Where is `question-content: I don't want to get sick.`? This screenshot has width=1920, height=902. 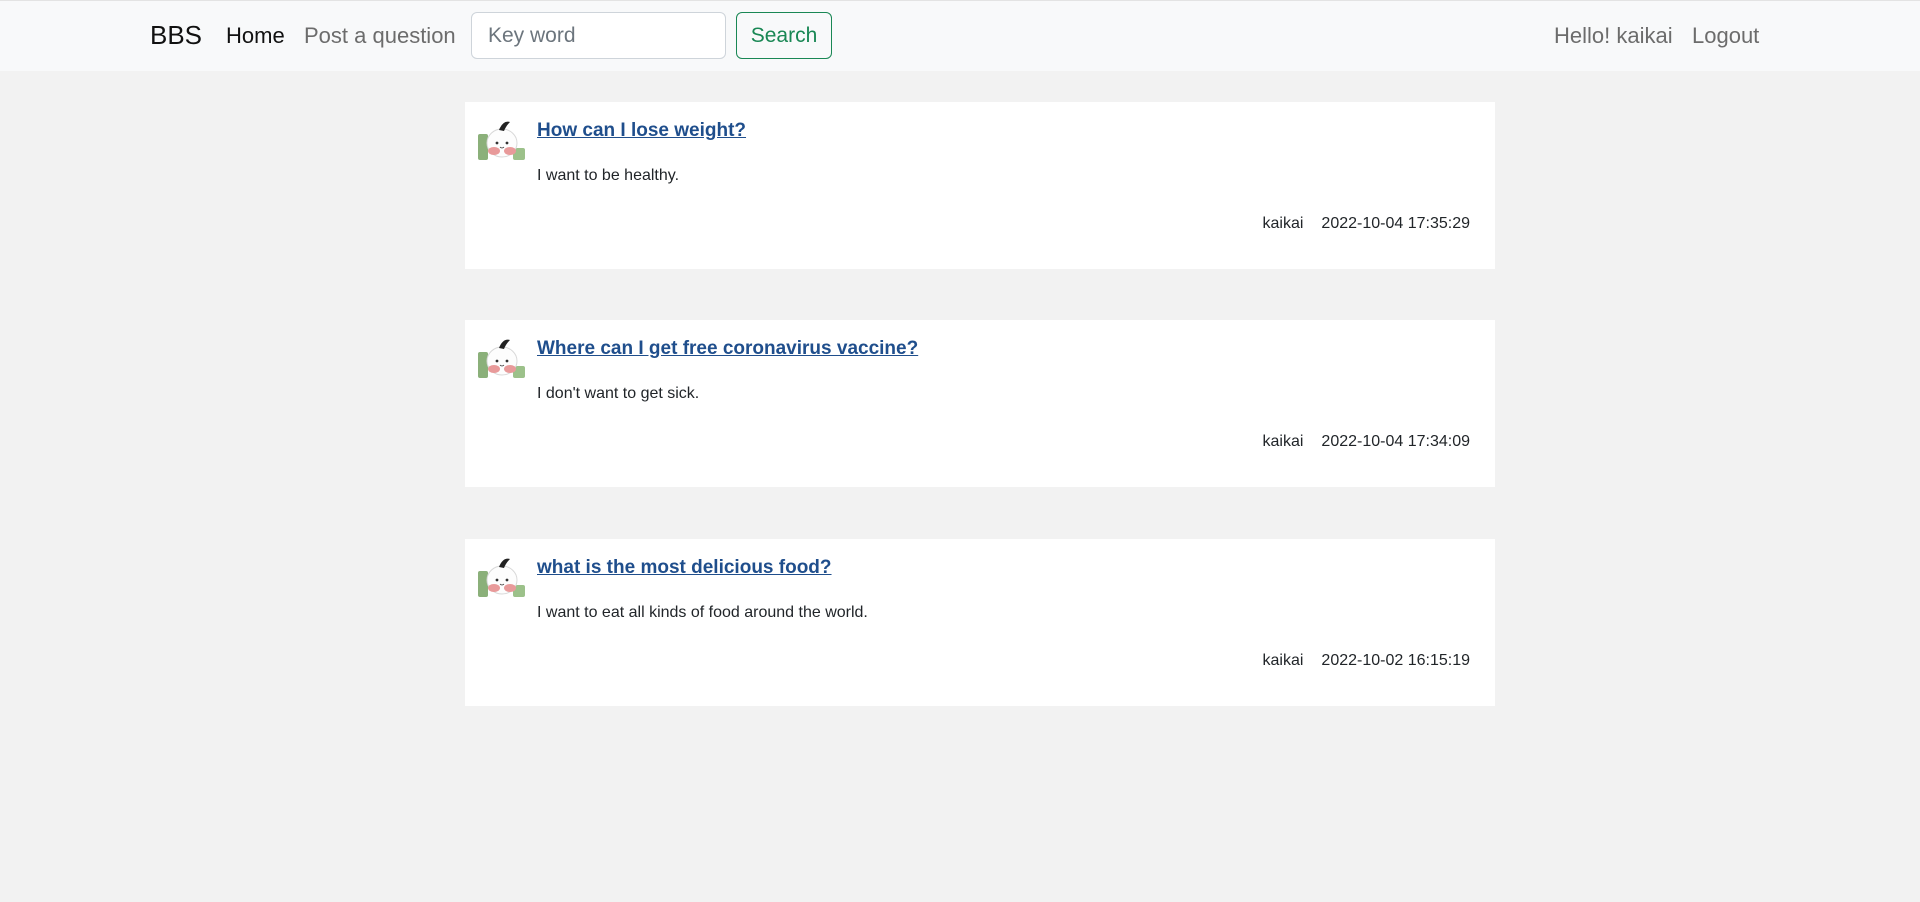
question-content: I don't want to get sick. is located at coordinates (618, 393).